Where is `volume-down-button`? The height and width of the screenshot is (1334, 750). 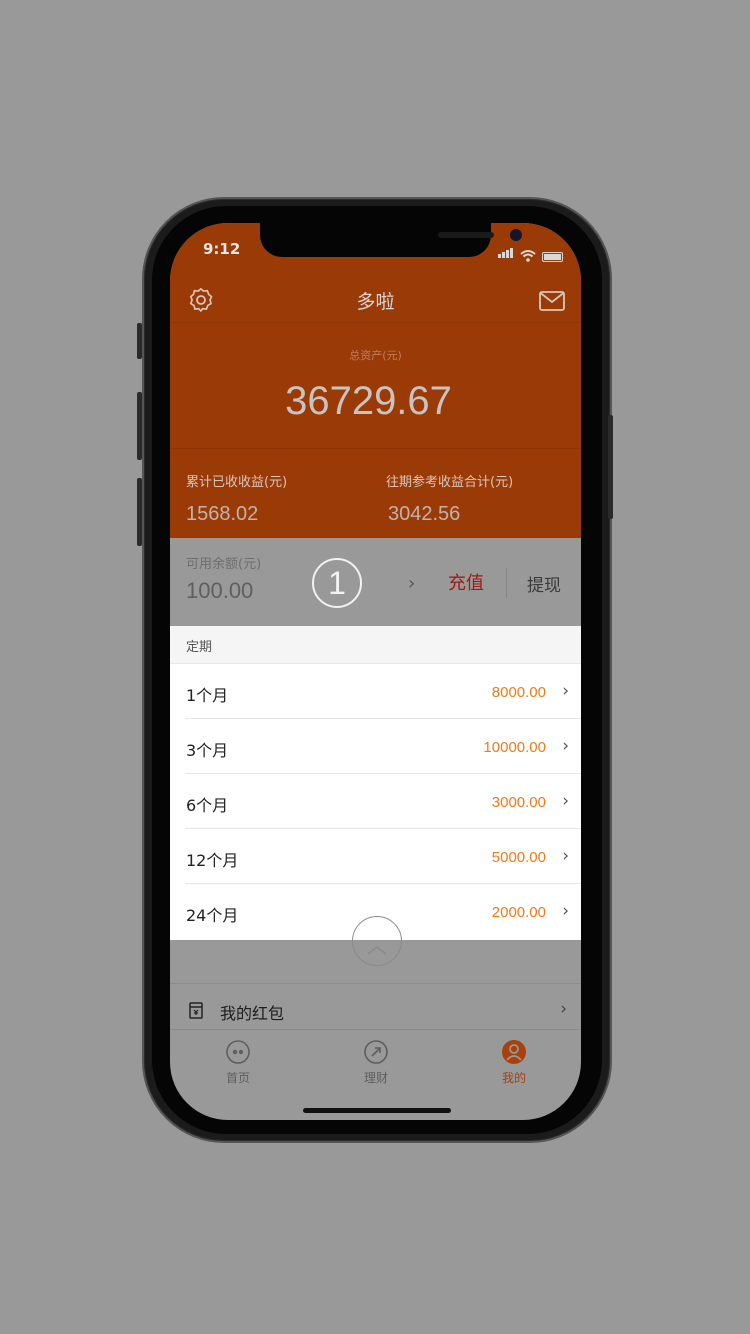
volume-down-button is located at coordinates (139, 512).